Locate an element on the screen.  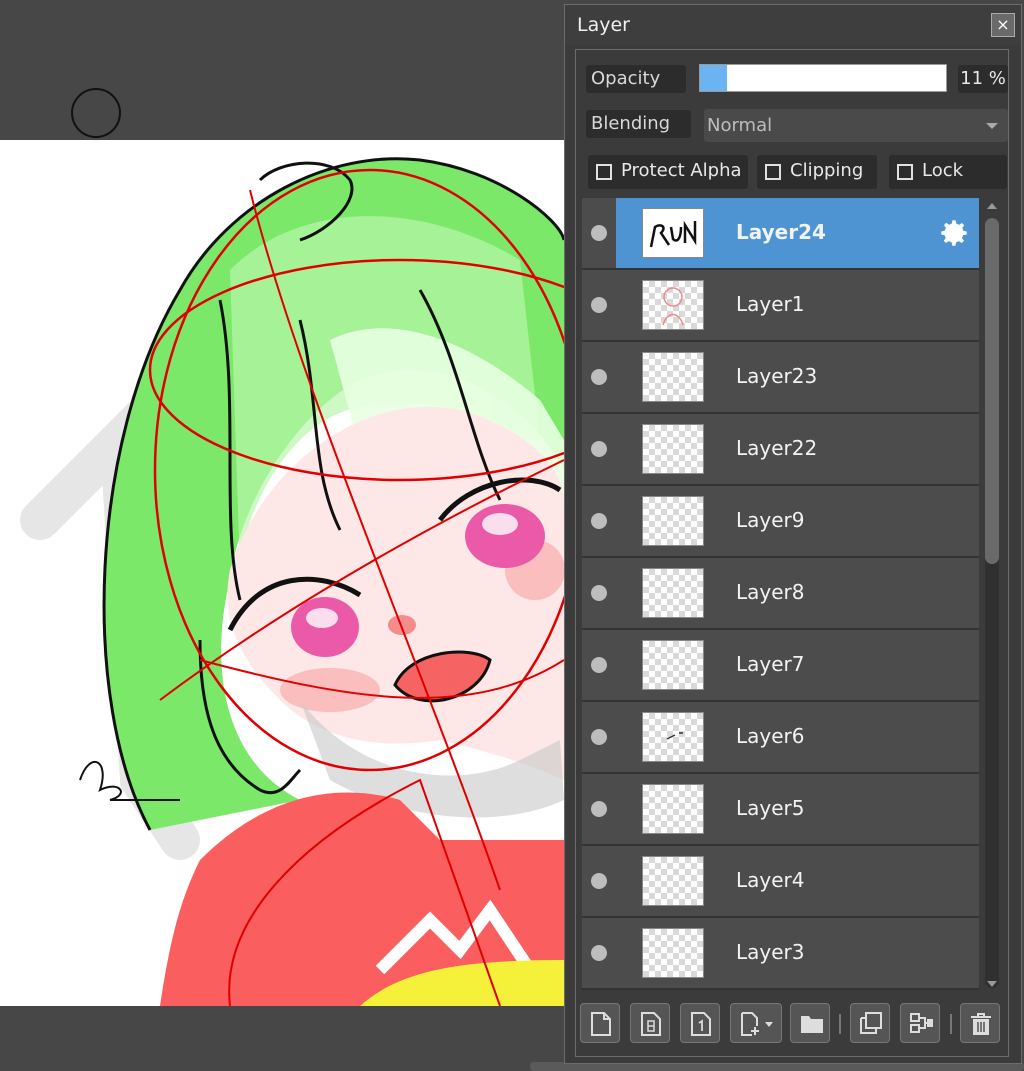
layer-name: Layer23 is located at coordinates (777, 376).